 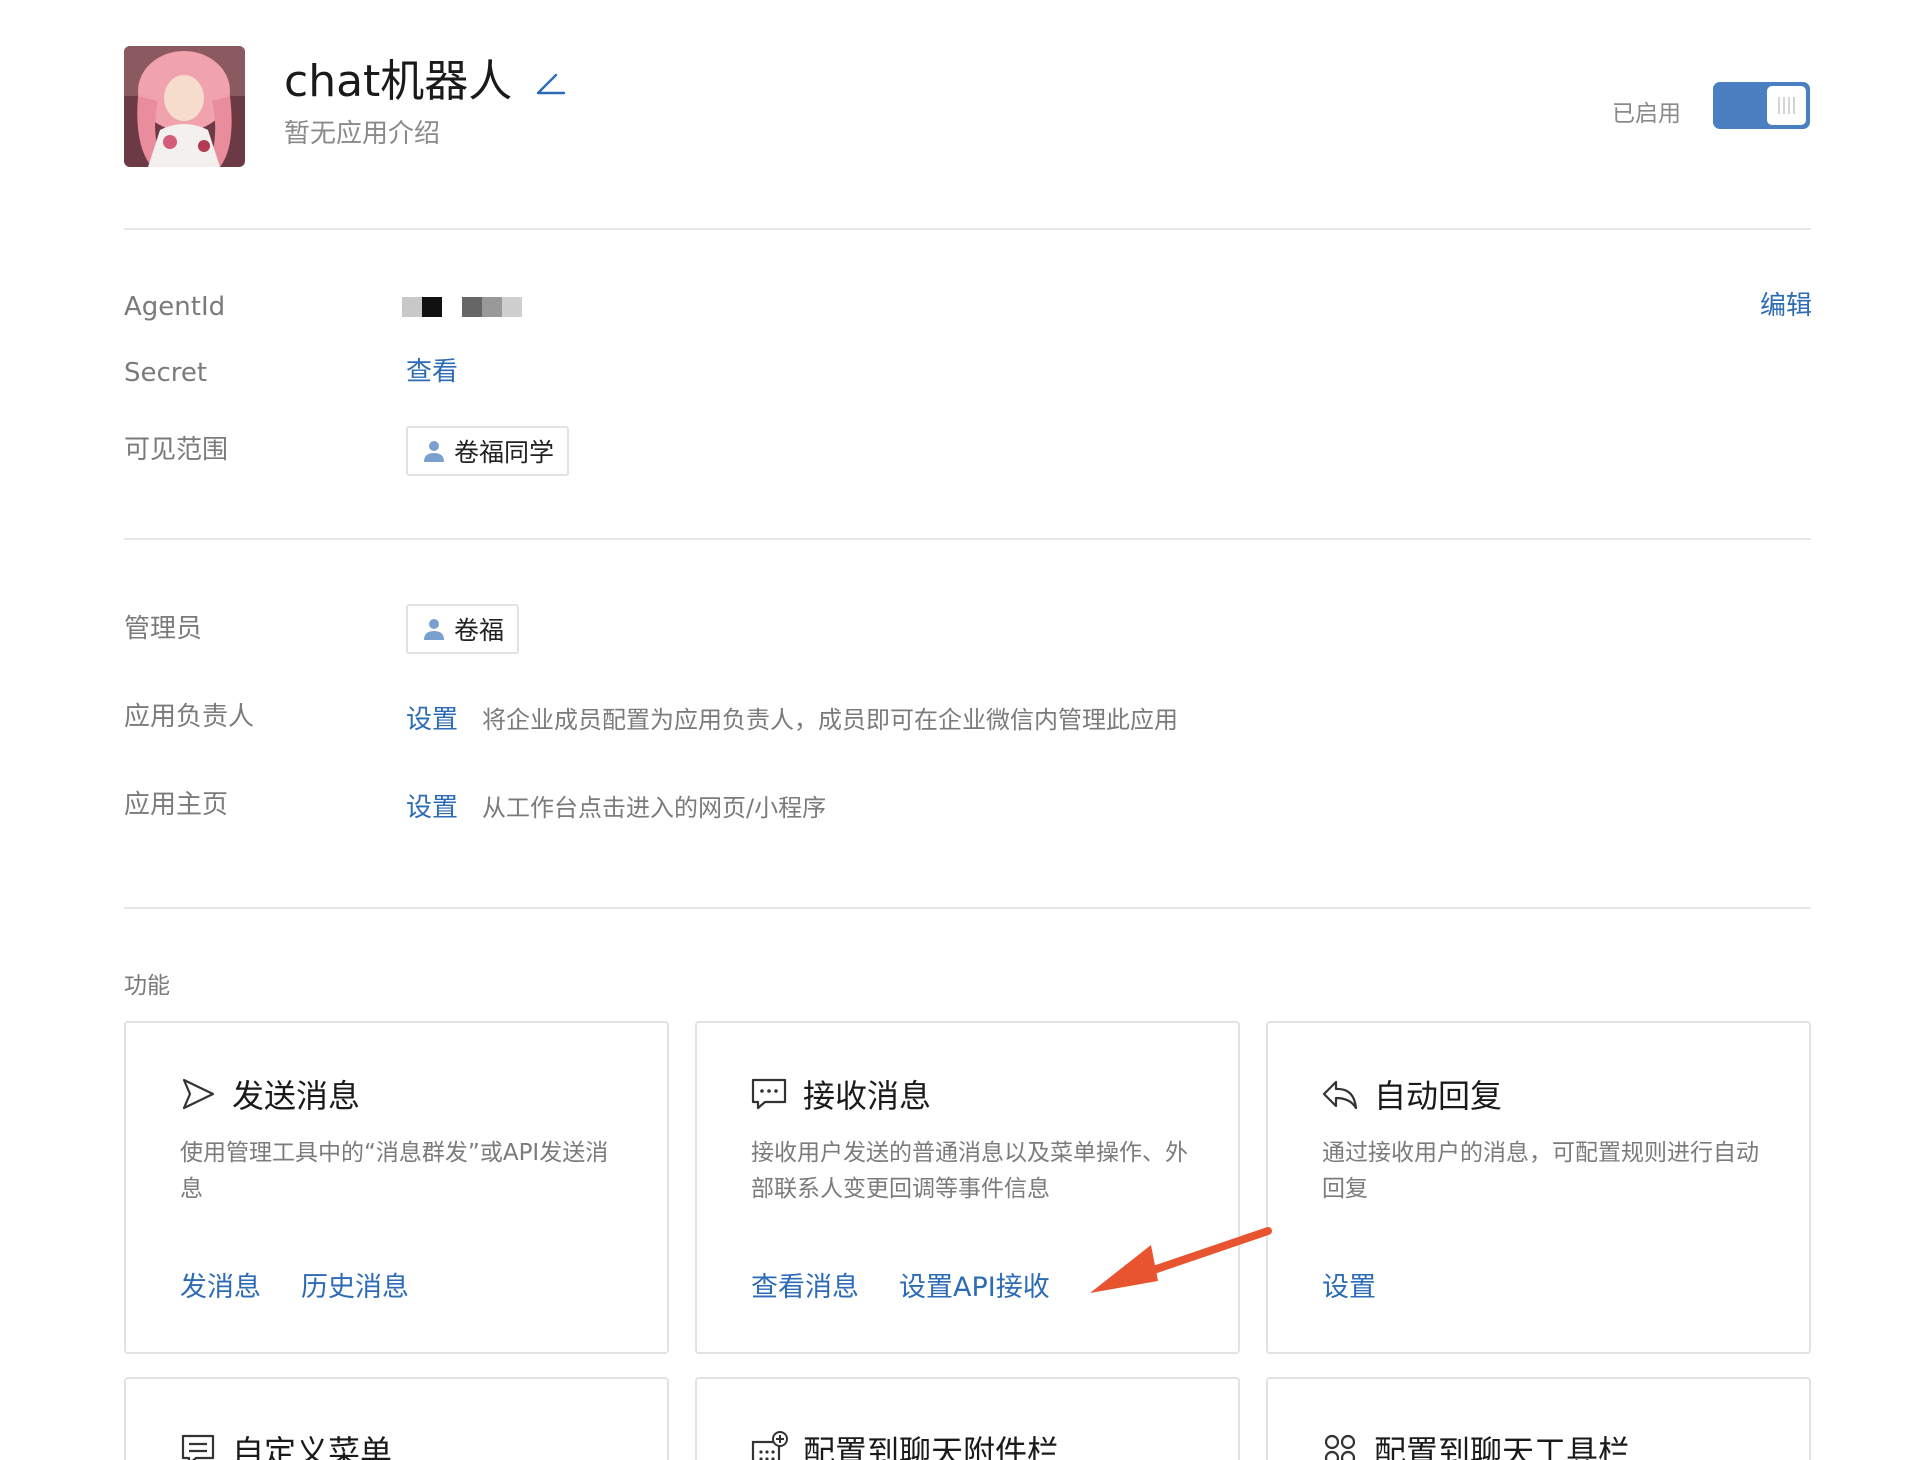 What do you see at coordinates (830, 720) in the screenshot?
I see `owner-description: 将企业成员配置为应用负责人，成员即可在企业微信内管理此应用` at bounding box center [830, 720].